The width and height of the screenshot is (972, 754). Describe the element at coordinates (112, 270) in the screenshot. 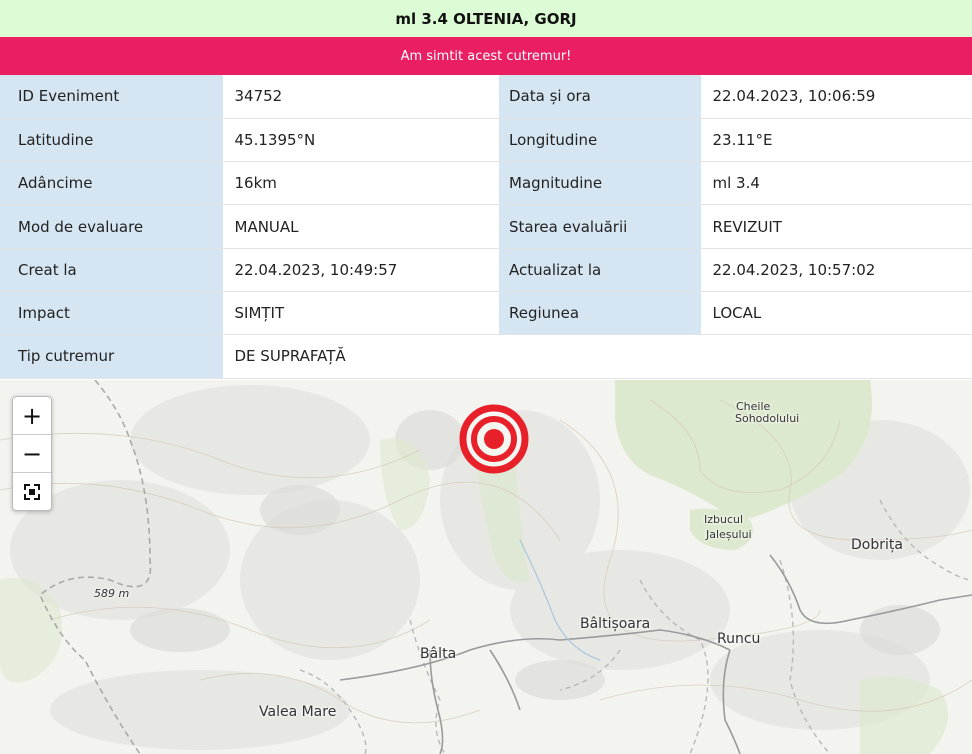

I see `created-label: Creat la` at that location.